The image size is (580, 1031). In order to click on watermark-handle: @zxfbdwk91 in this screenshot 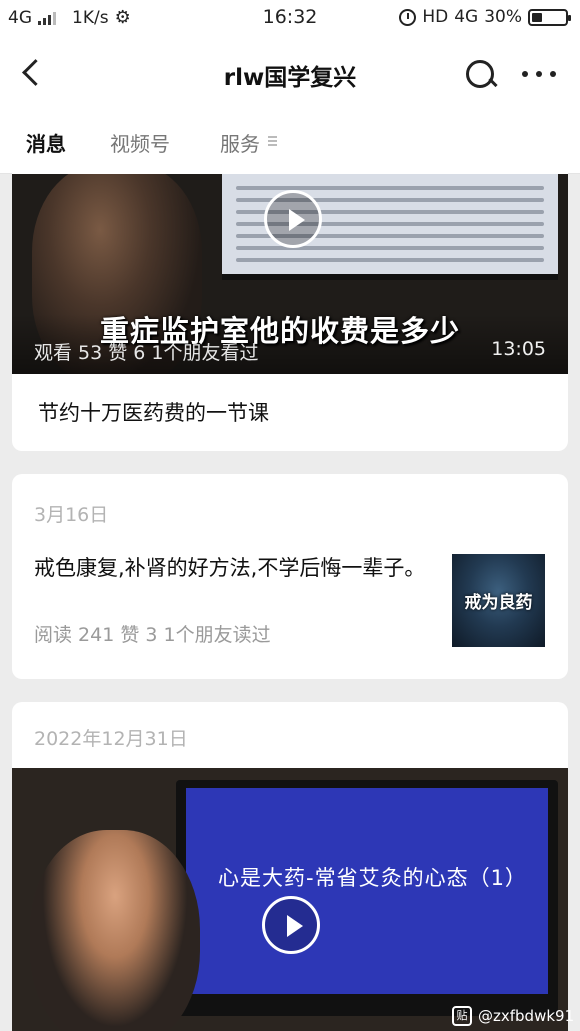, I will do `click(526, 1016)`.